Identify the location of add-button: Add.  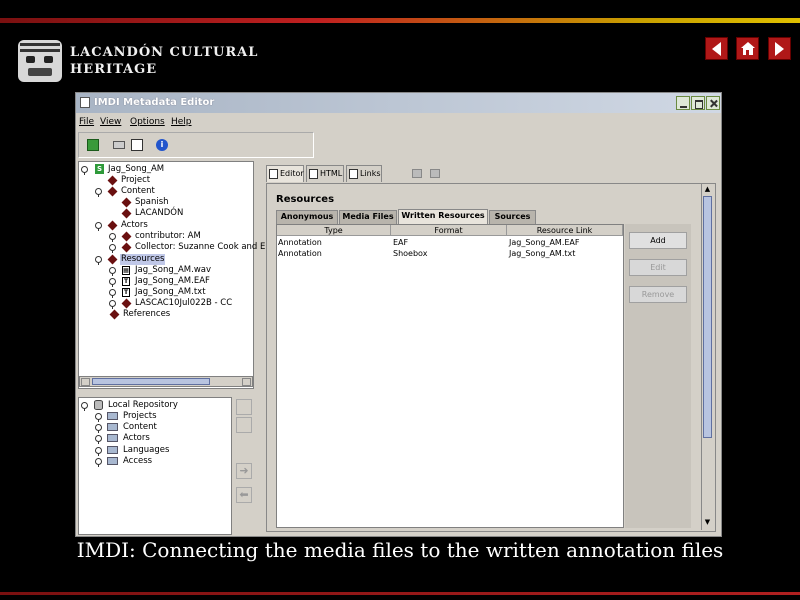
(658, 240).